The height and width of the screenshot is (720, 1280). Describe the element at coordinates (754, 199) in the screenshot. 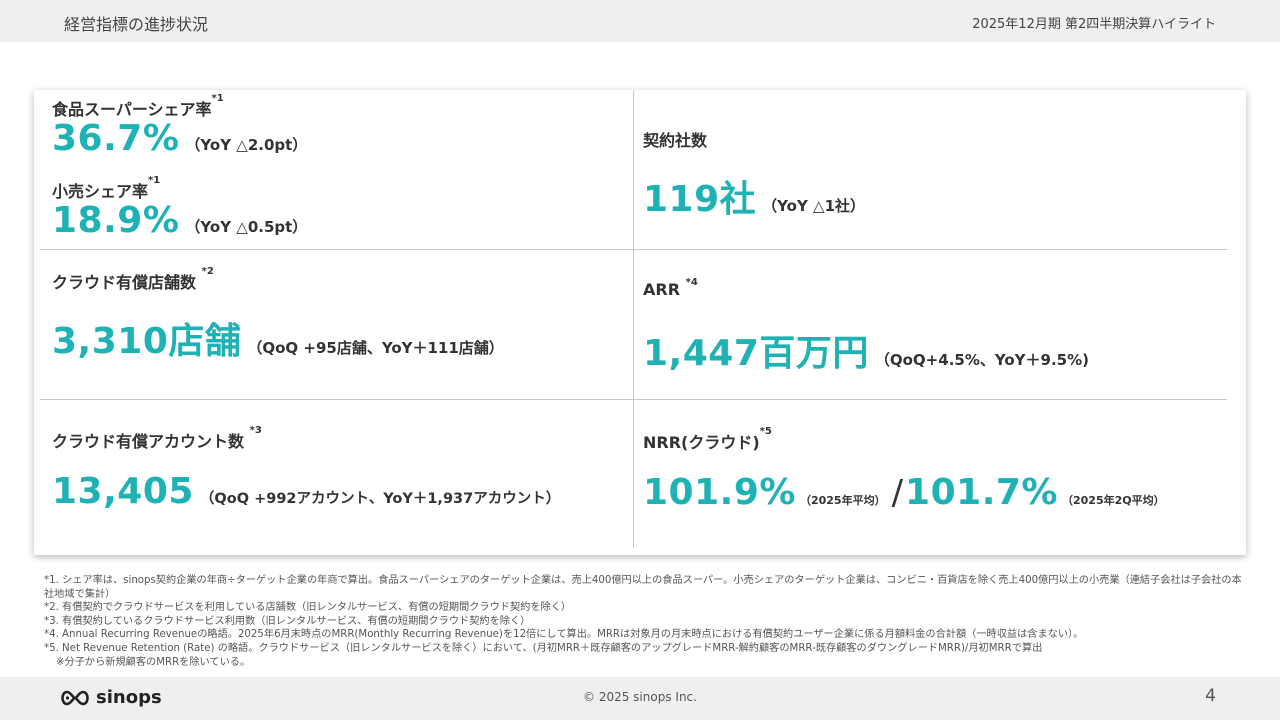

I see `contracts-value: 119社 （YoY △1社）` at that location.